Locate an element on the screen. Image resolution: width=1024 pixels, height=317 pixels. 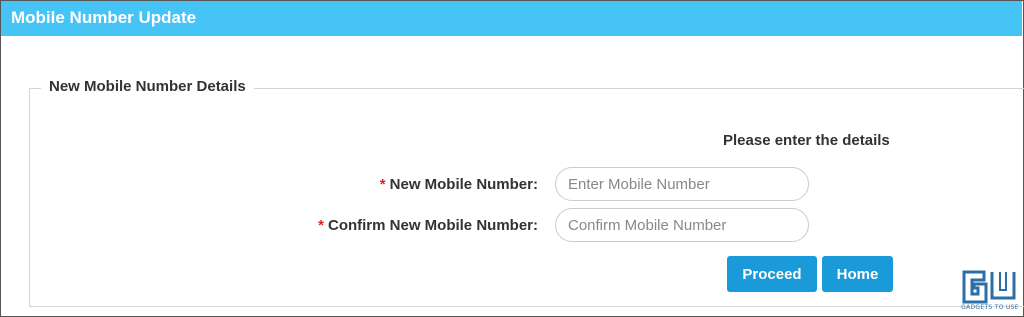
new-mobile-number-label: * New Mobile Number: is located at coordinates (459, 184).